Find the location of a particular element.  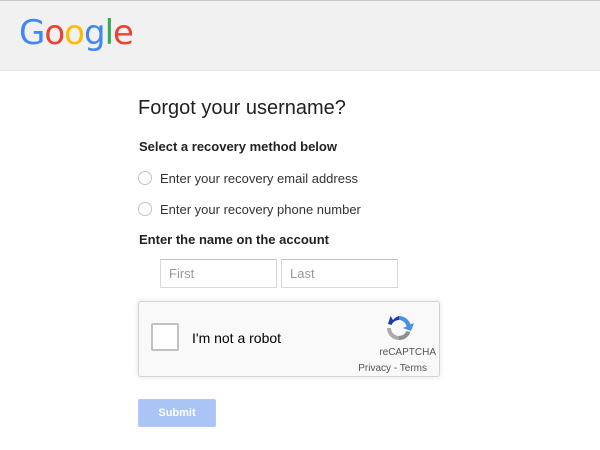

recaptcha-label: I'm not a robot is located at coordinates (237, 338).